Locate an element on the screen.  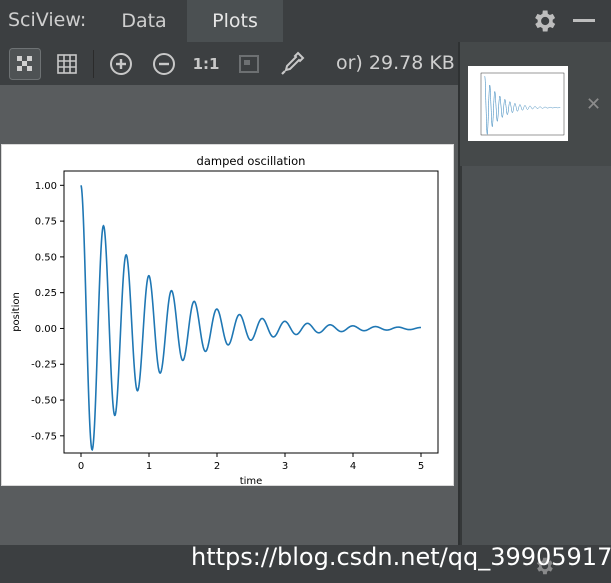
y-tick-label: 0.75 is located at coordinates (46, 222).